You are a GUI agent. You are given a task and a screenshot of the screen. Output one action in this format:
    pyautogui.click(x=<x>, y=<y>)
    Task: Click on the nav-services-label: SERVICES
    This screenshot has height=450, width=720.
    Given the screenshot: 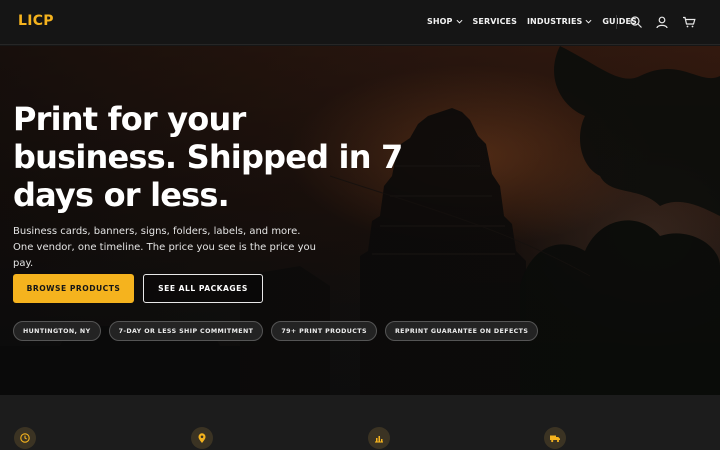 What is the action you would take?
    pyautogui.click(x=494, y=21)
    